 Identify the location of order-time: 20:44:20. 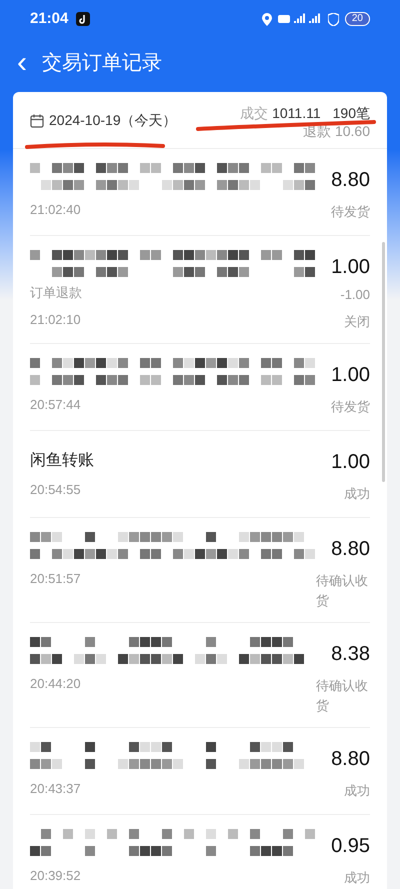
(56, 684).